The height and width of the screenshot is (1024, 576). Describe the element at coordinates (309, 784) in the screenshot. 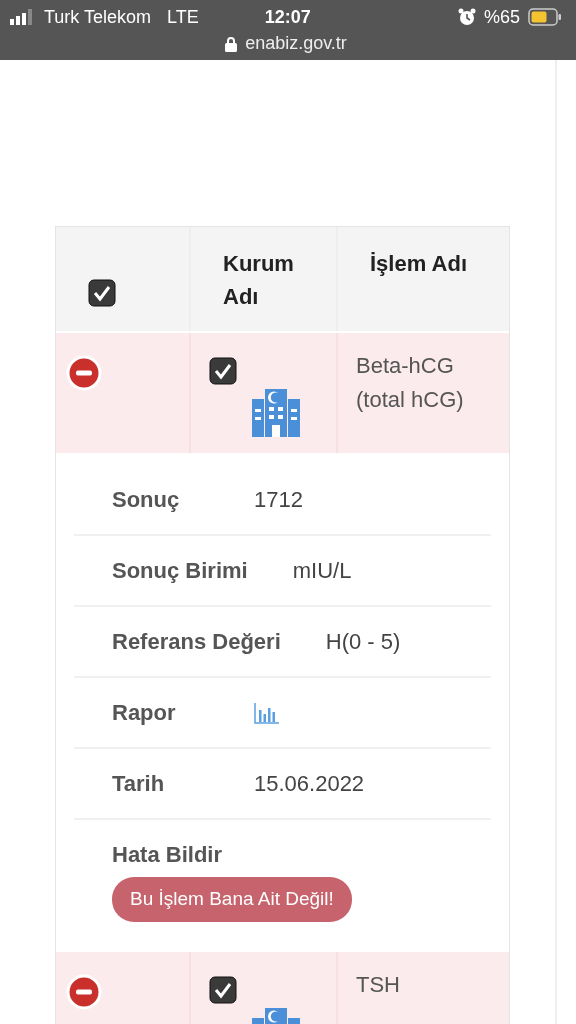

I see `detail-value: 15.06.2022` at that location.